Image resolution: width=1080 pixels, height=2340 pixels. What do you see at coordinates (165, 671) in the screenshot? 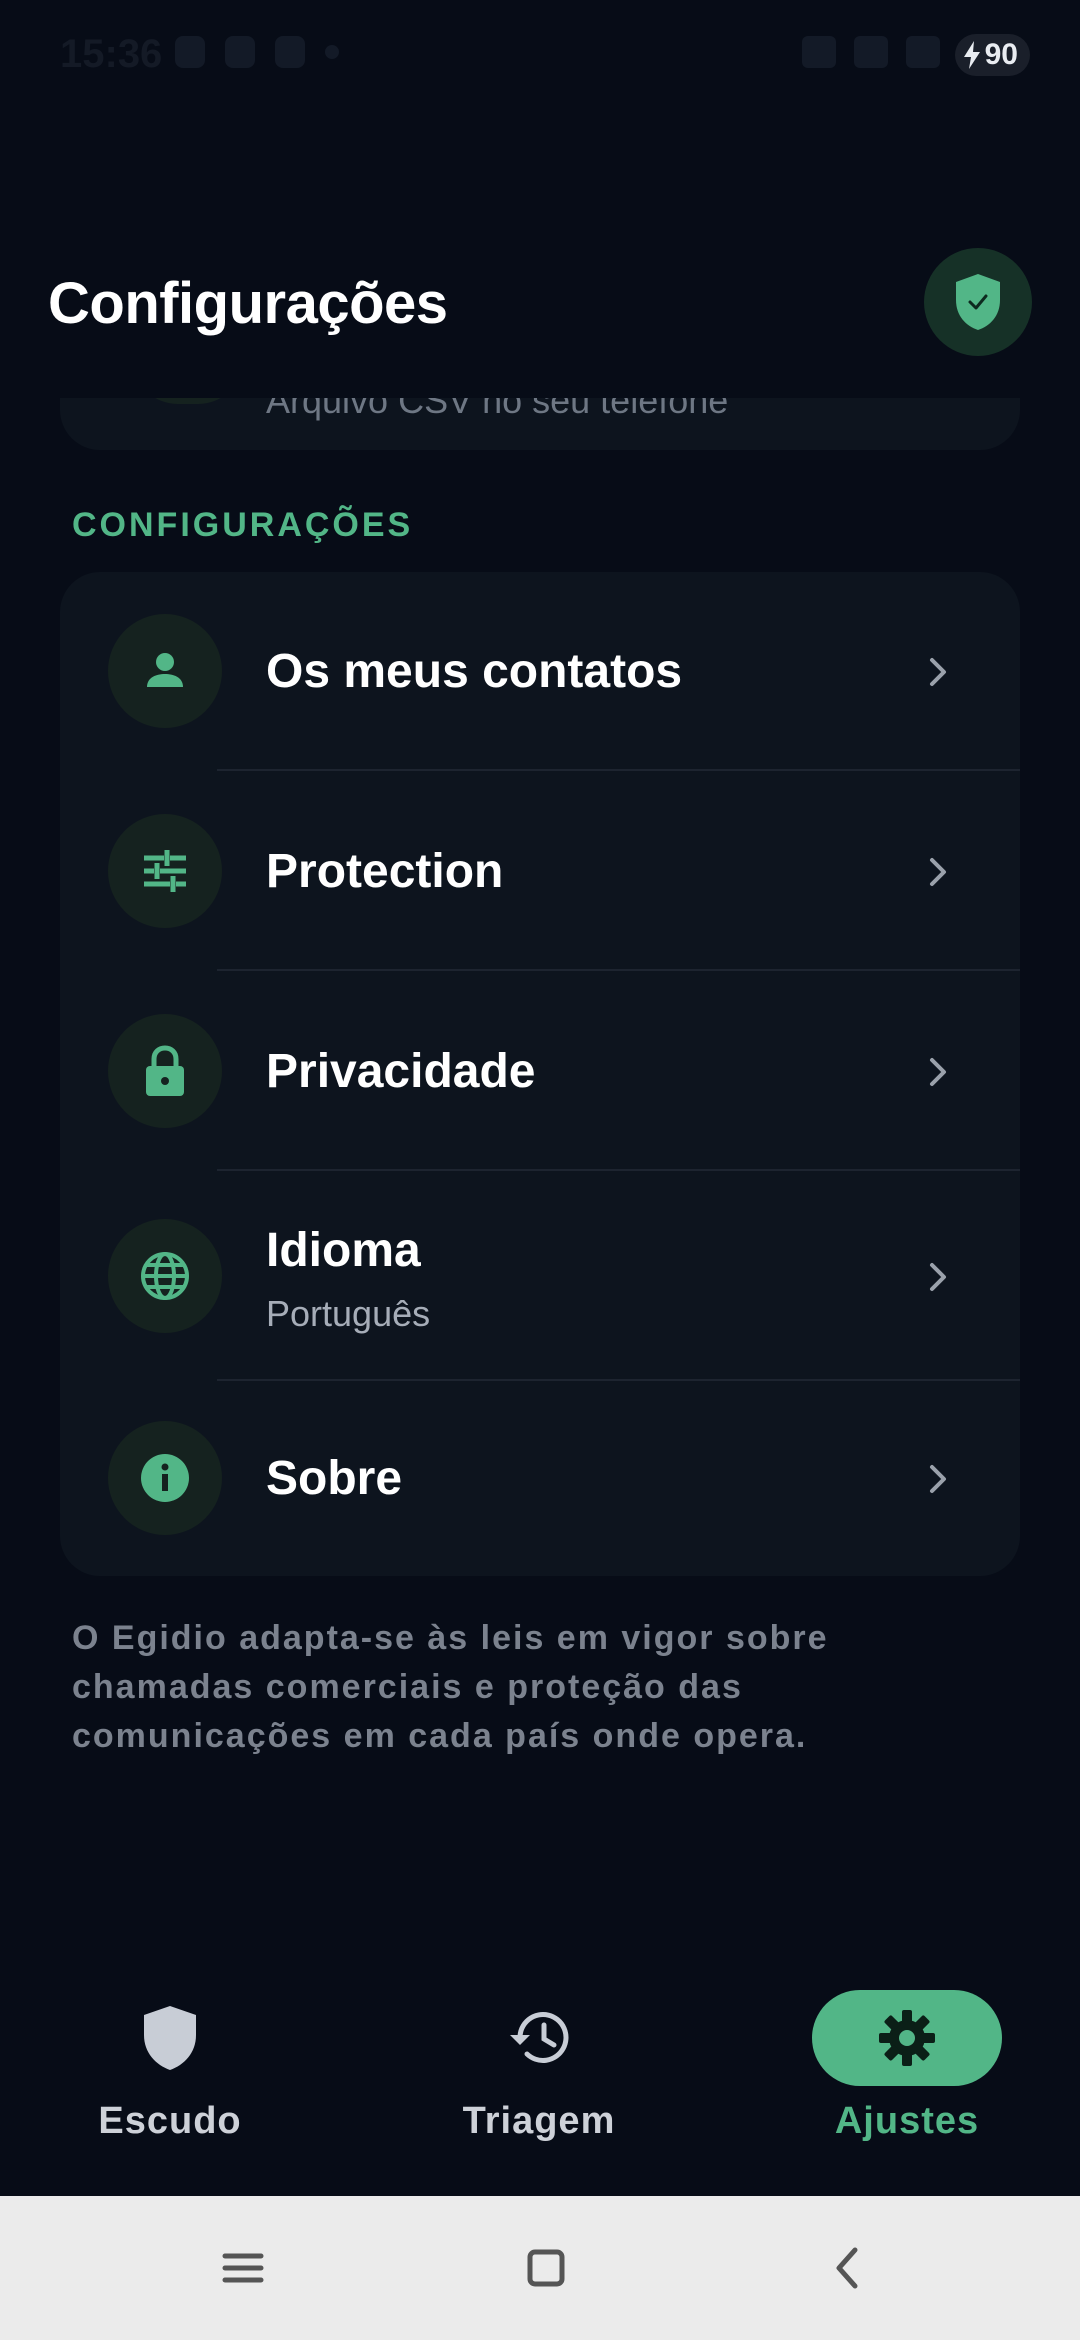
I see `person-icon` at bounding box center [165, 671].